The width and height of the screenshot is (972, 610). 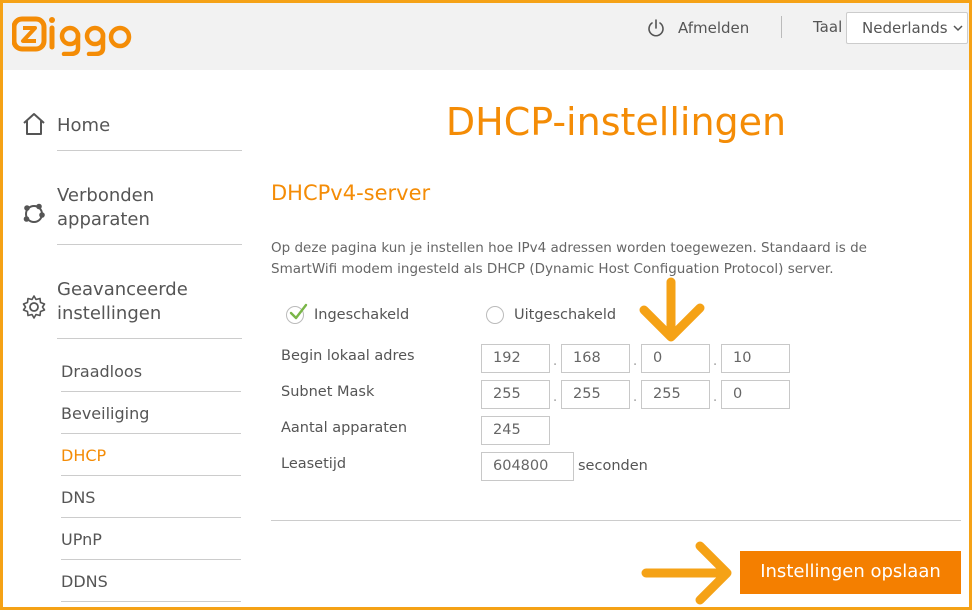 What do you see at coordinates (515, 430) in the screenshot?
I see `device-count-input: 245` at bounding box center [515, 430].